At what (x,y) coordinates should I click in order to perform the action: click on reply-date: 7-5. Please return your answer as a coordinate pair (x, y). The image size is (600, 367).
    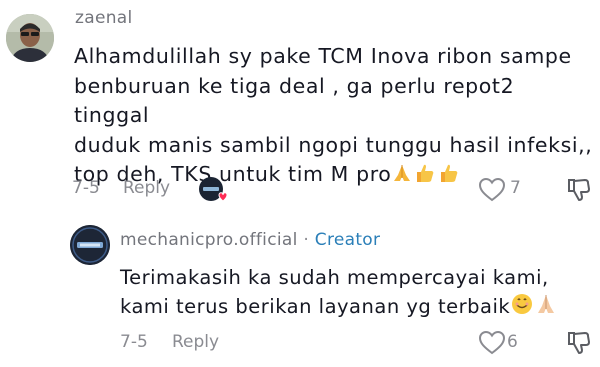
    Looking at the image, I should click on (134, 342).